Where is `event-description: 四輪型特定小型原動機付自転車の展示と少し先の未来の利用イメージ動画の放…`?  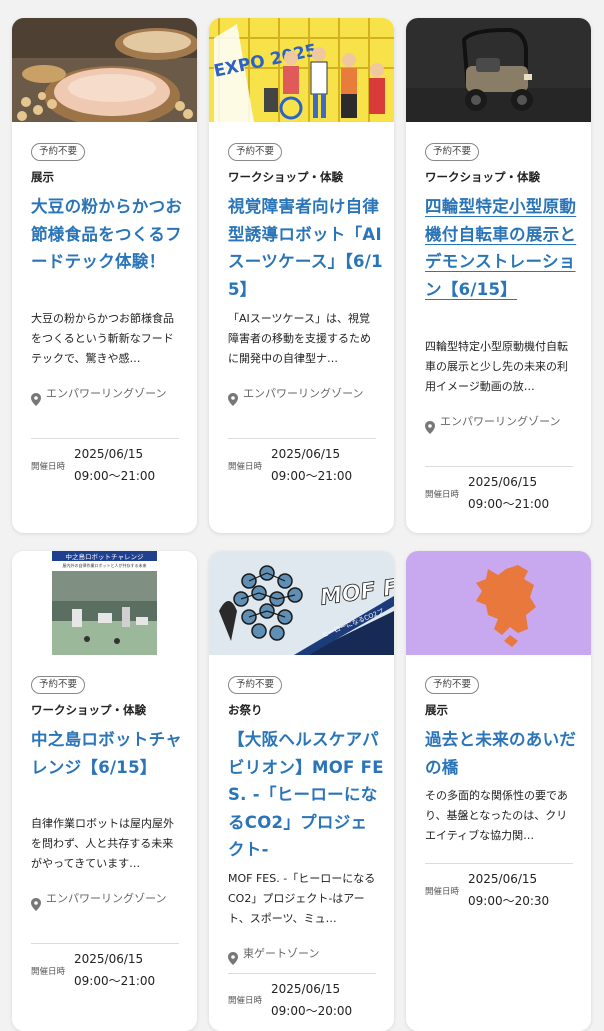 event-description: 四輪型特定小型原動機付自転車の展示と少し先の未来の利用イメージ動画の放… is located at coordinates (496, 366).